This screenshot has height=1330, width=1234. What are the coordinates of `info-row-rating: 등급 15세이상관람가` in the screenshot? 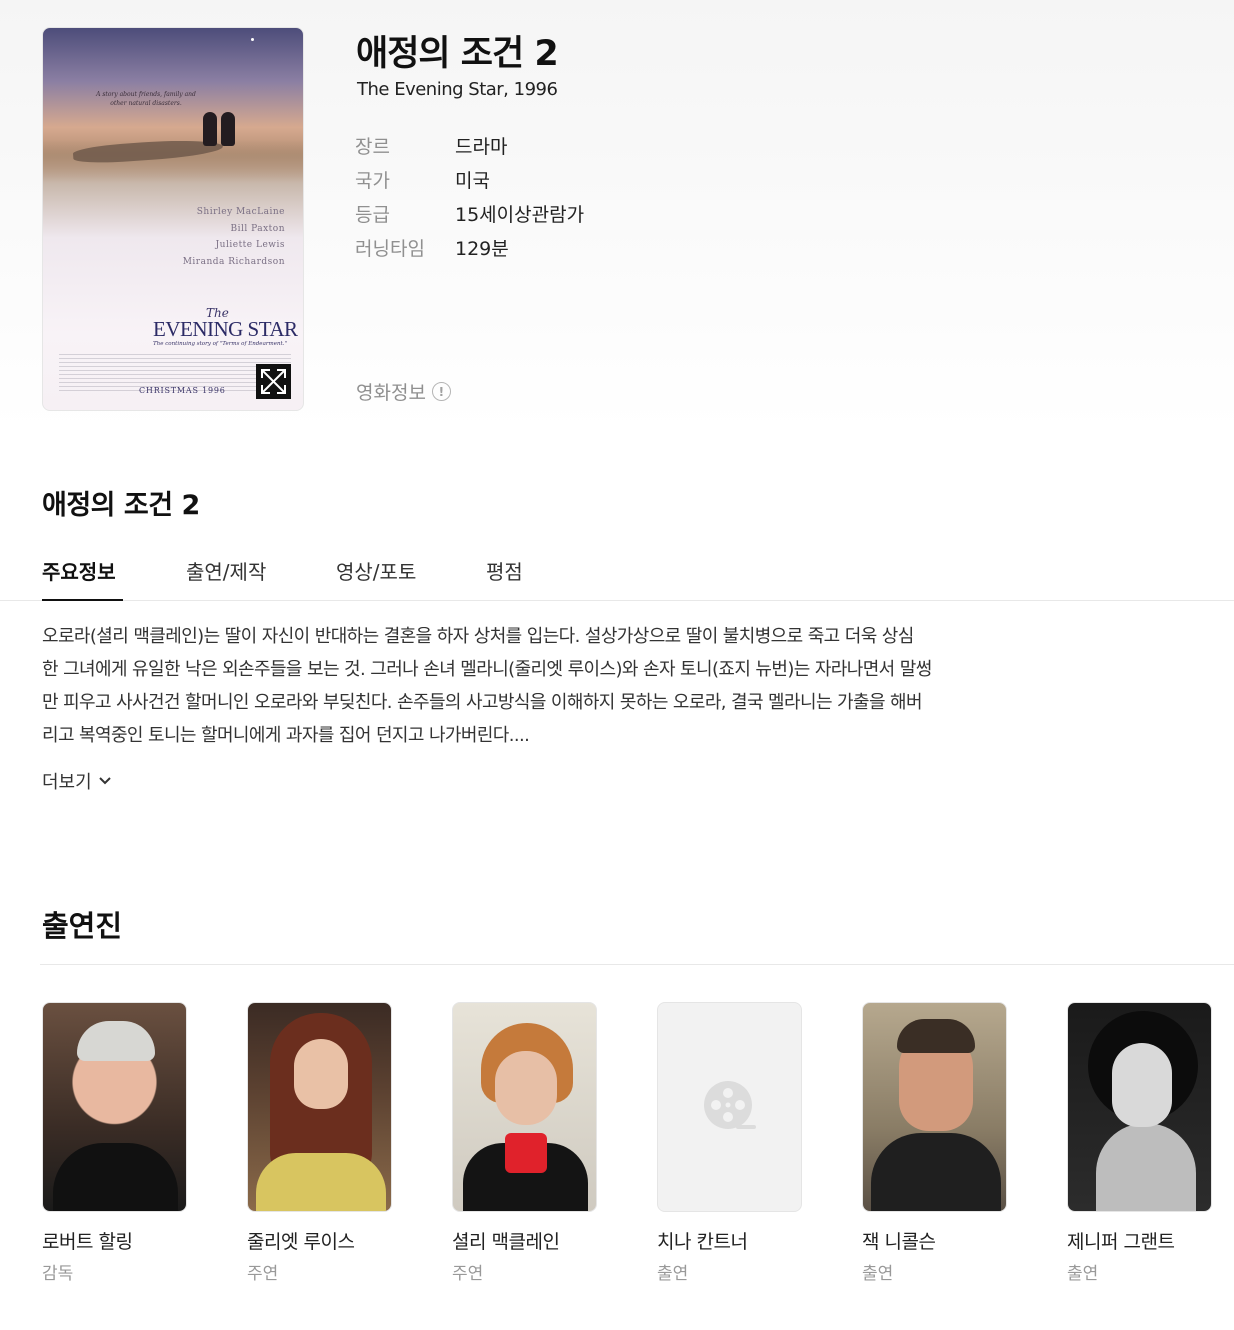 It's located at (469, 213).